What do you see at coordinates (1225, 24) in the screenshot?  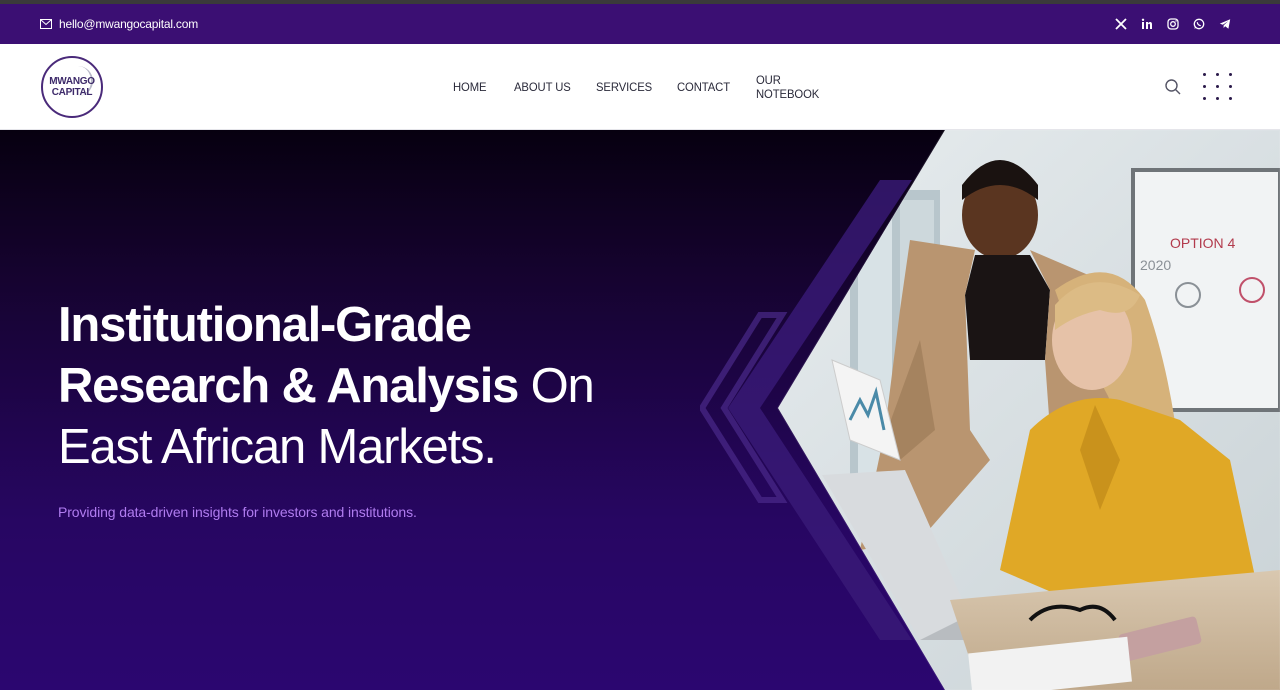 I see `telegram-icon` at bounding box center [1225, 24].